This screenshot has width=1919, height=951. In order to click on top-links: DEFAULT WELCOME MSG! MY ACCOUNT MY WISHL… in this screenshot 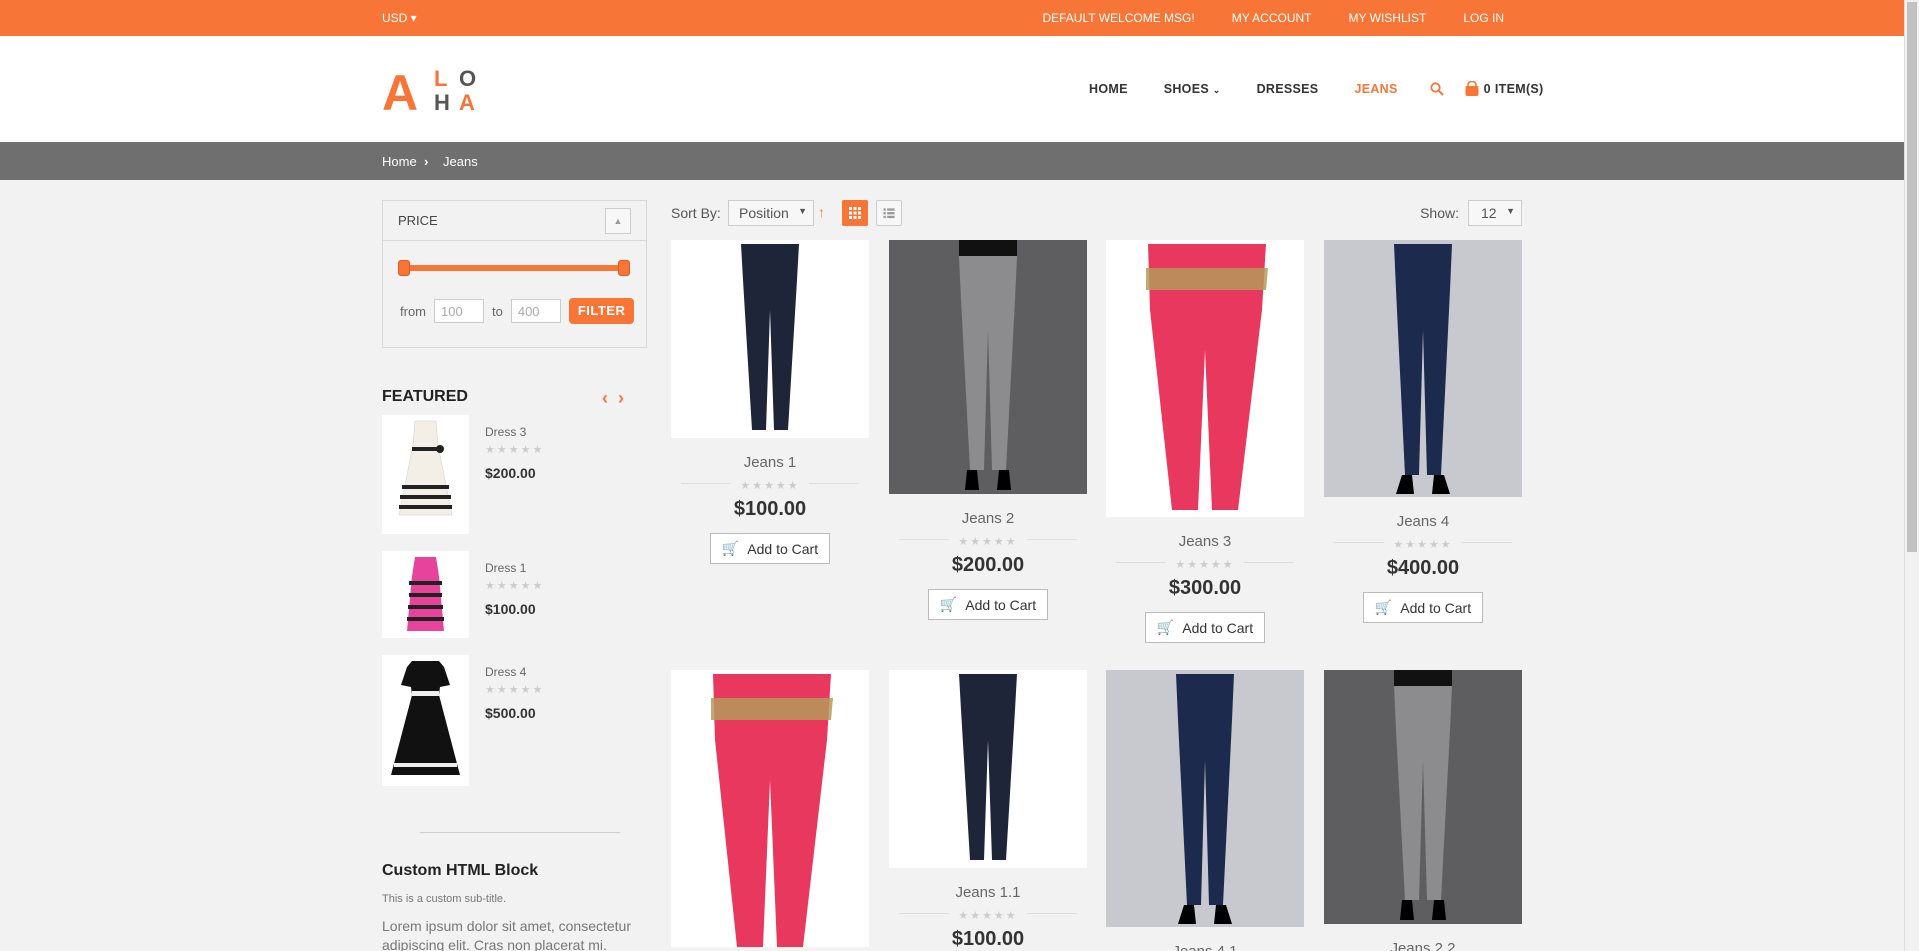, I will do `click(1273, 18)`.